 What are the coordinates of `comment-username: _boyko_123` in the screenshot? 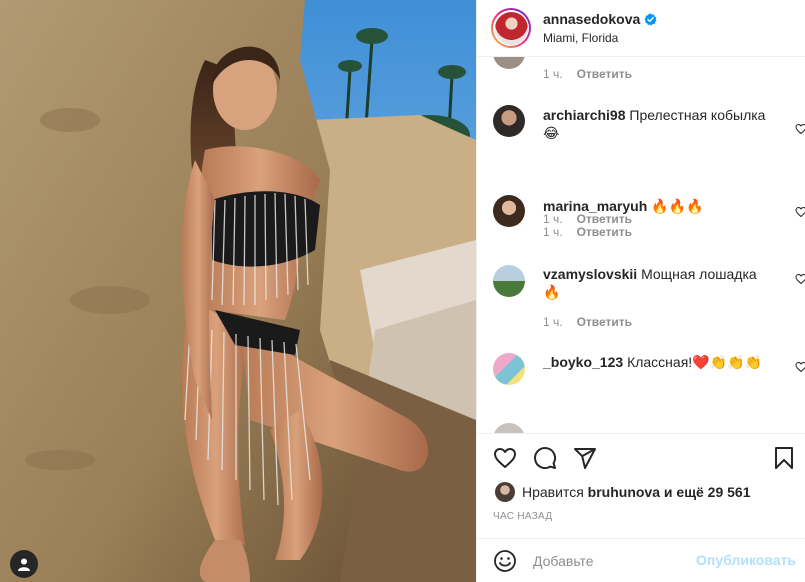 It's located at (583, 362).